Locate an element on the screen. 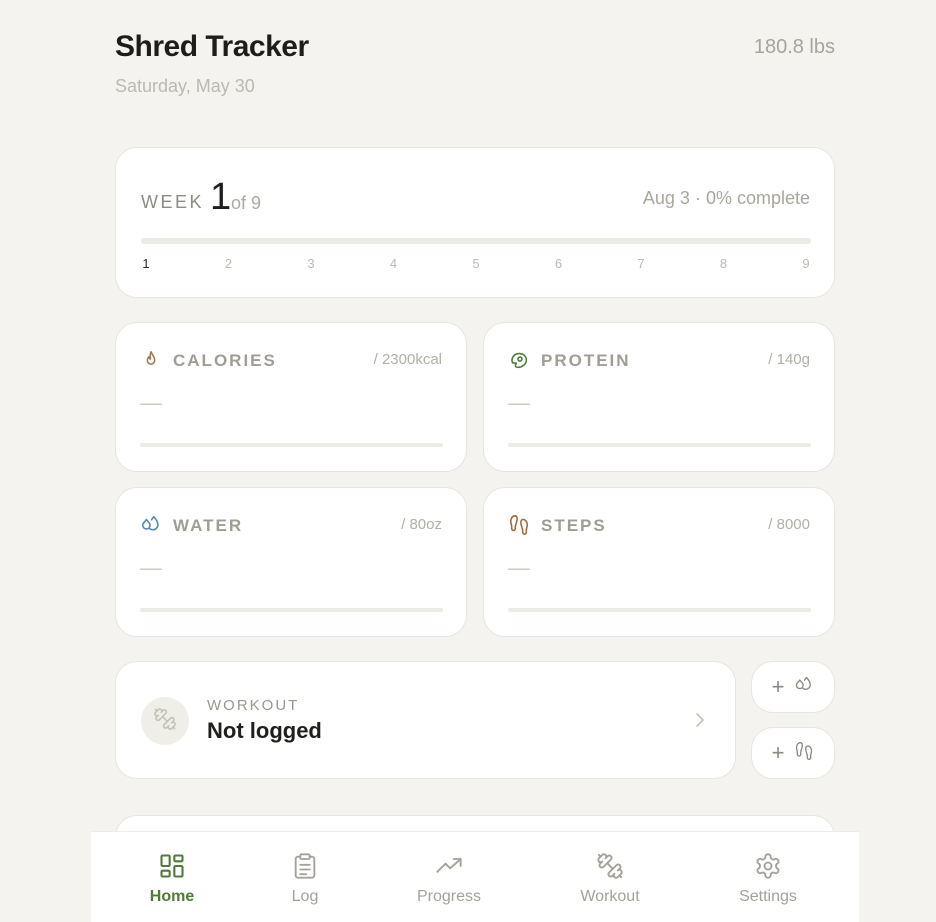 This screenshot has width=936, height=922. nav-label-progress: Progress is located at coordinates (449, 896).